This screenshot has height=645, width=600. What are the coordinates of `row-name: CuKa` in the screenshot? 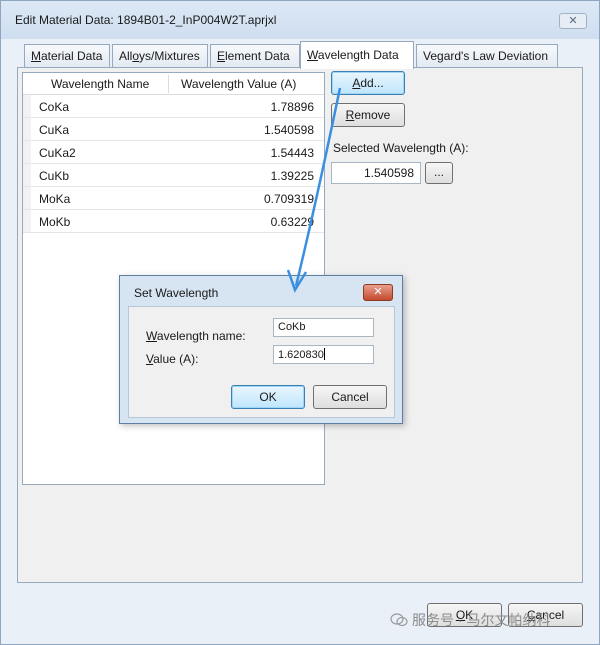 It's located at (54, 130).